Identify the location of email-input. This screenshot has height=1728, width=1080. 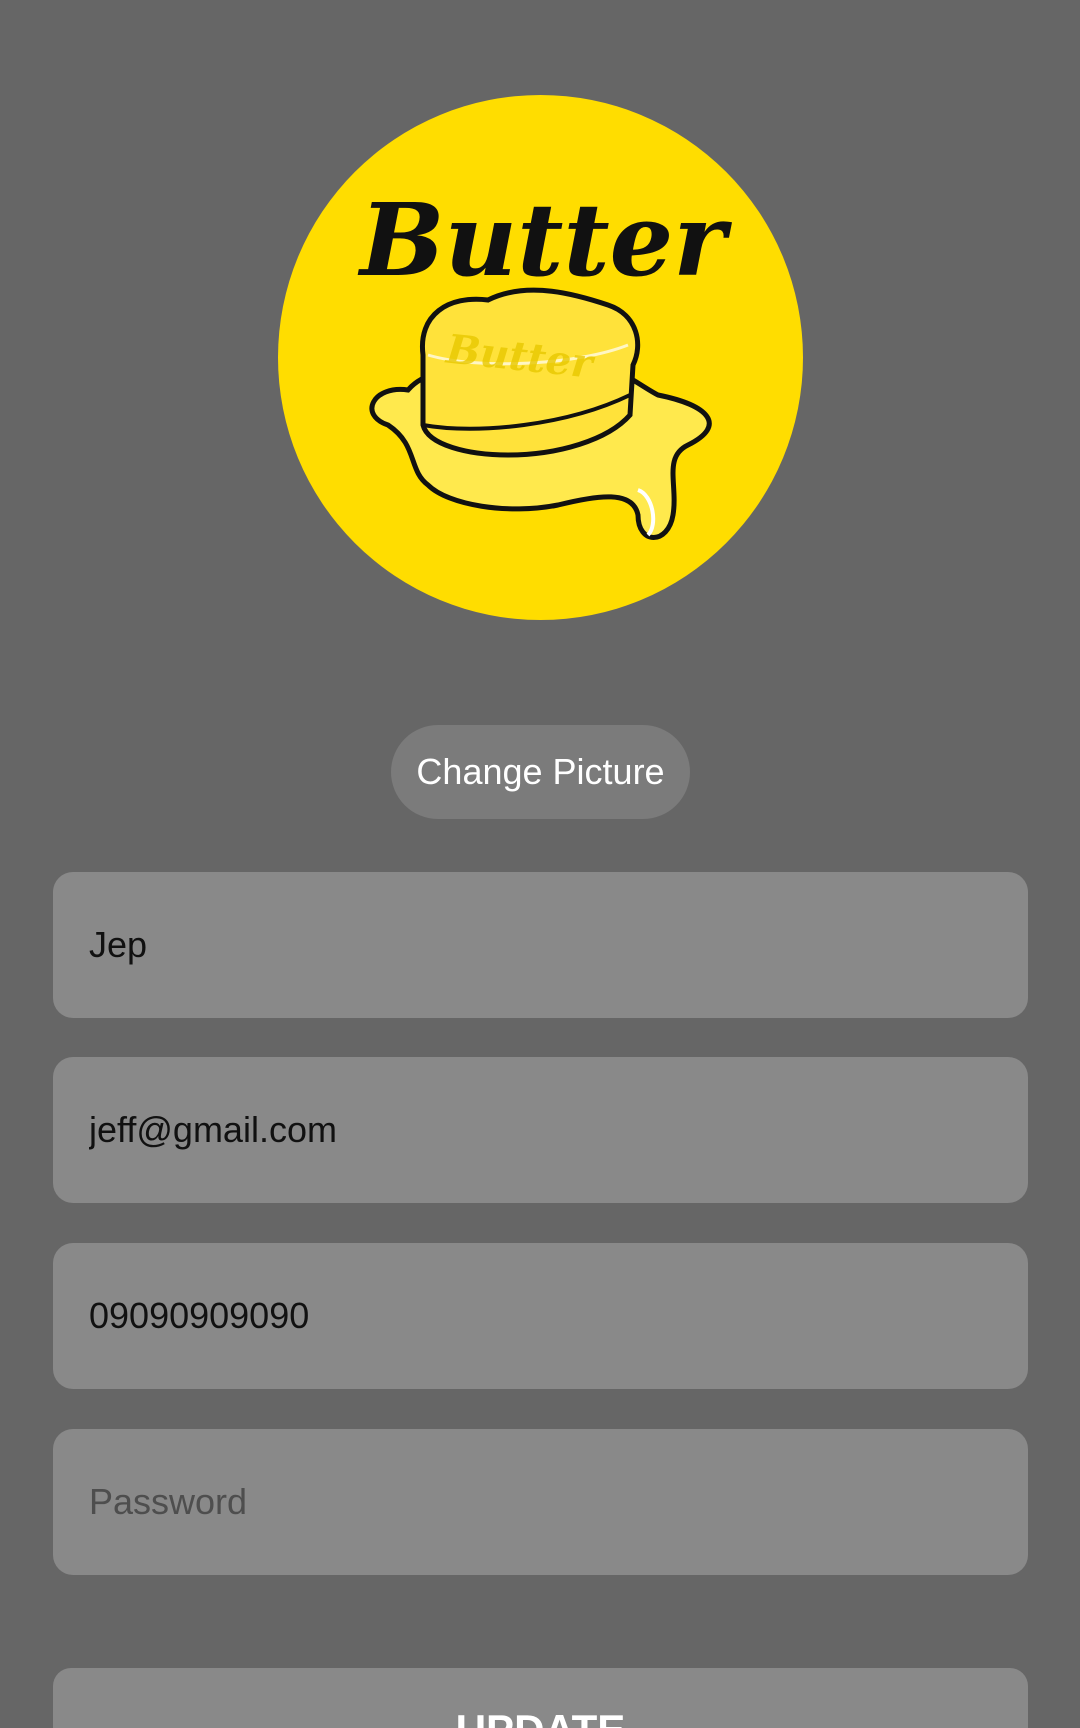
(540, 1130).